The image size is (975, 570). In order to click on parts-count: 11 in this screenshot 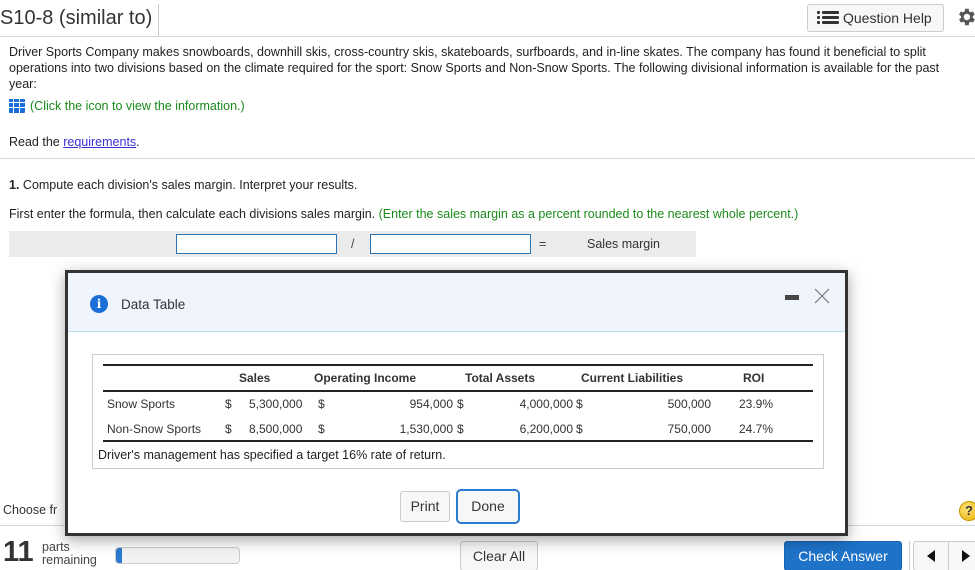, I will do `click(18, 552)`.